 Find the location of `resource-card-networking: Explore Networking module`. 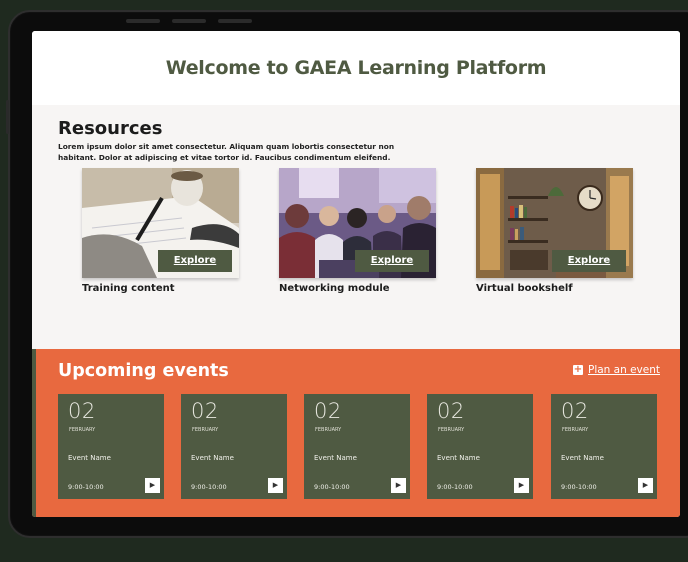

resource-card-networking: Explore Networking module is located at coordinates (357, 231).